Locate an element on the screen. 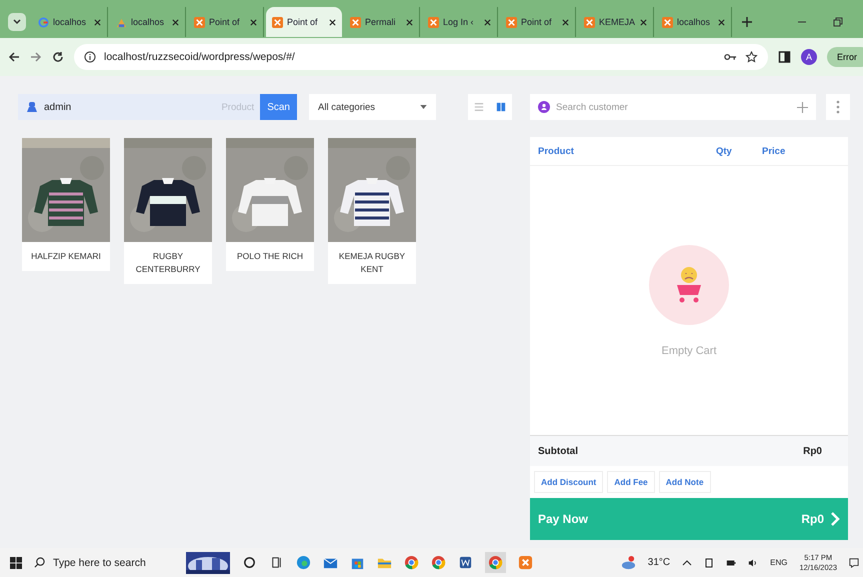 The width and height of the screenshot is (863, 577). error-button: Error is located at coordinates (845, 57).